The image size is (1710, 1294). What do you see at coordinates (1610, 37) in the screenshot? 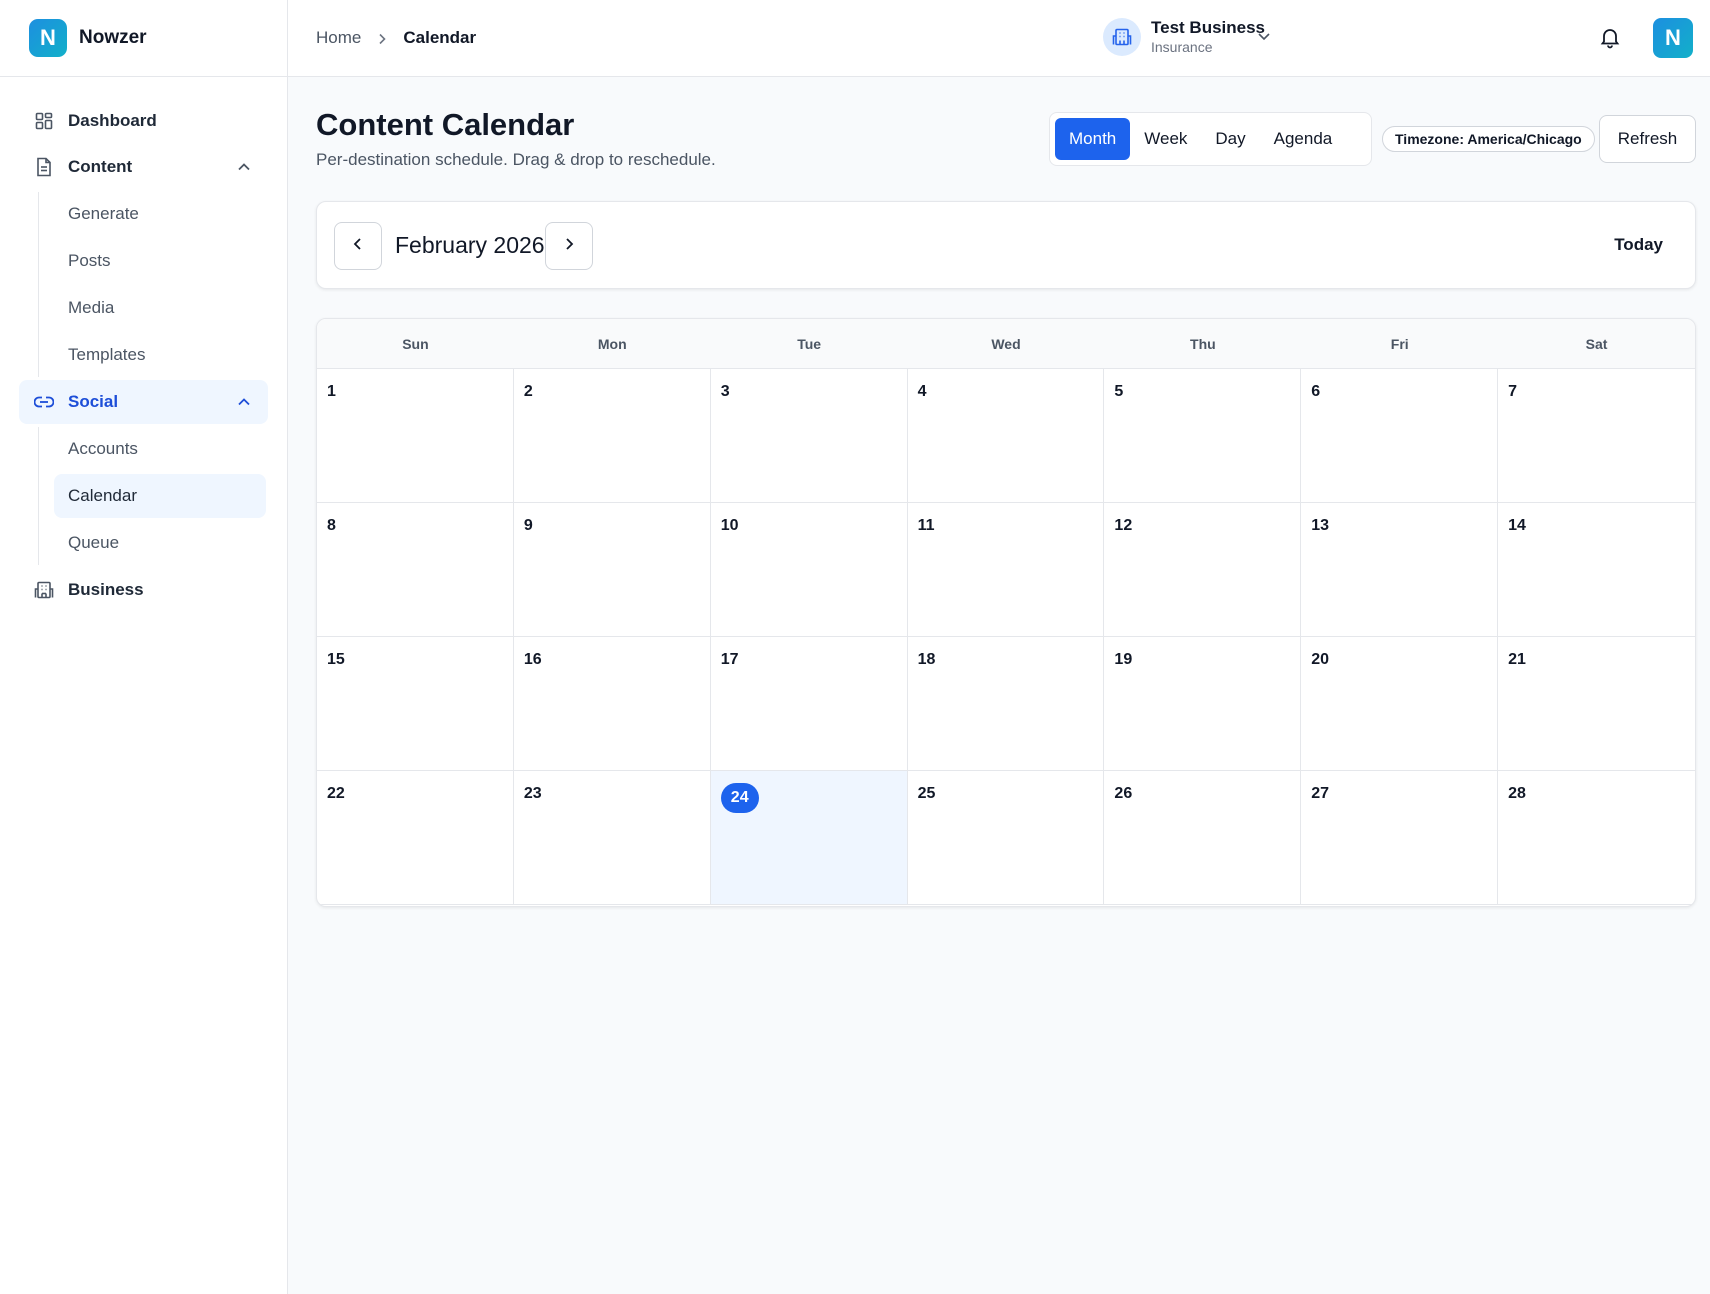
I see `bell-icon` at bounding box center [1610, 37].